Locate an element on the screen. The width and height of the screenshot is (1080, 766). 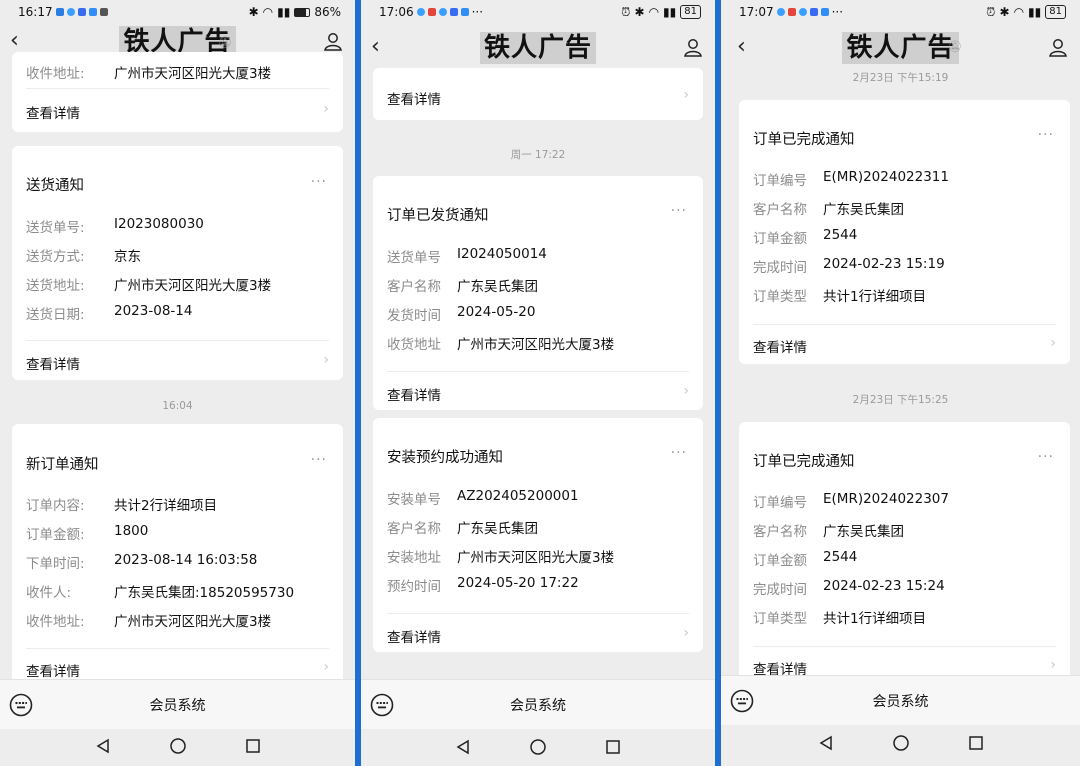
card-title: 订单已发货通知 is located at coordinates (438, 216).